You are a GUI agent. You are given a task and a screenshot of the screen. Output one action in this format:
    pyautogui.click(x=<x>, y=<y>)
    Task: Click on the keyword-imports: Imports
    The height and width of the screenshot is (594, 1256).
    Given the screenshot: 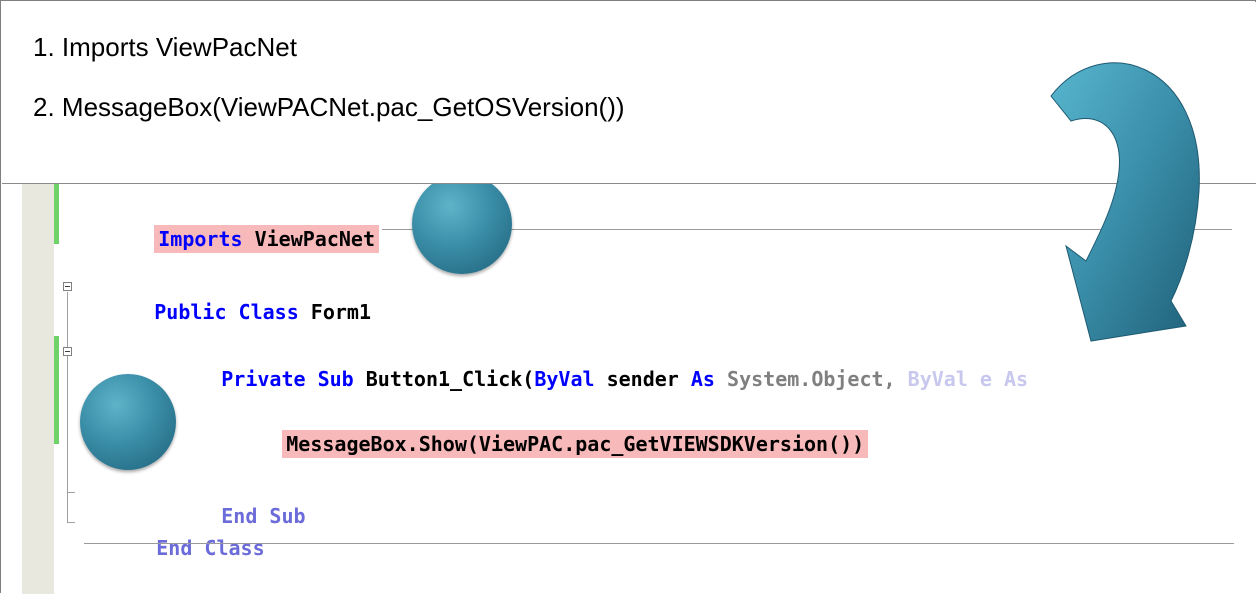 What is the action you would take?
    pyautogui.click(x=200, y=239)
    